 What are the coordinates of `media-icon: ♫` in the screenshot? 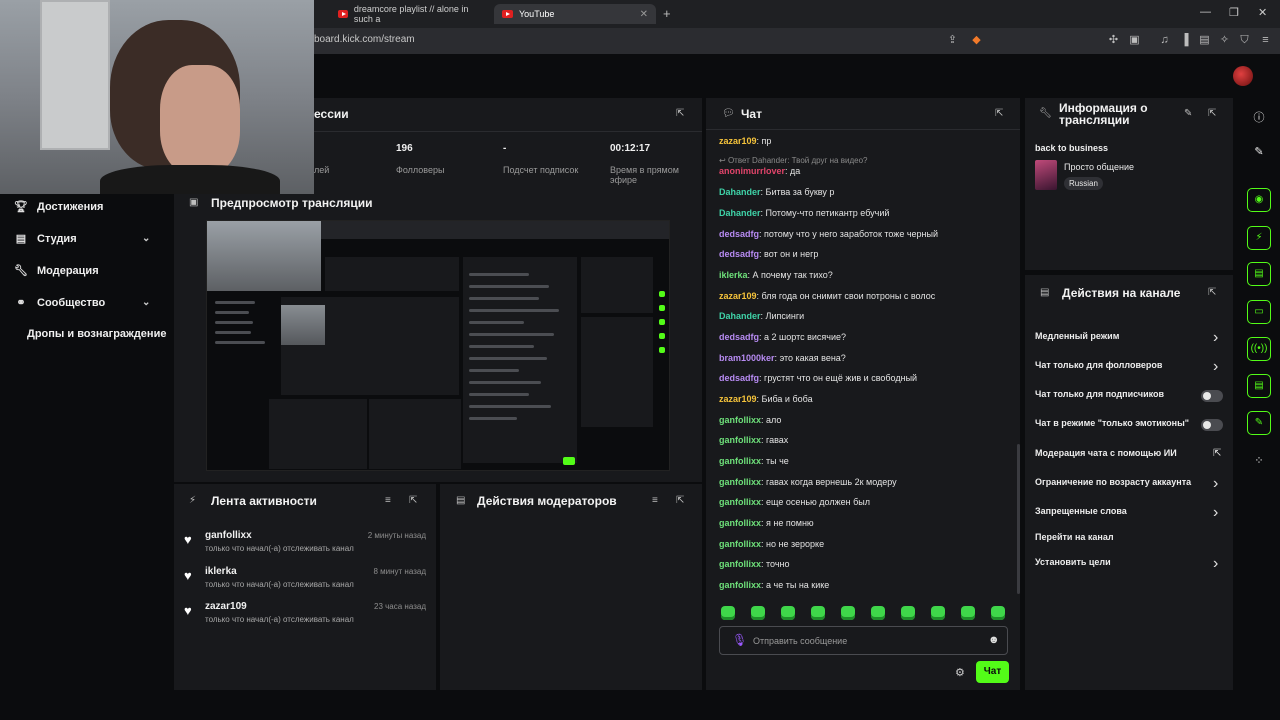 It's located at (1164, 40).